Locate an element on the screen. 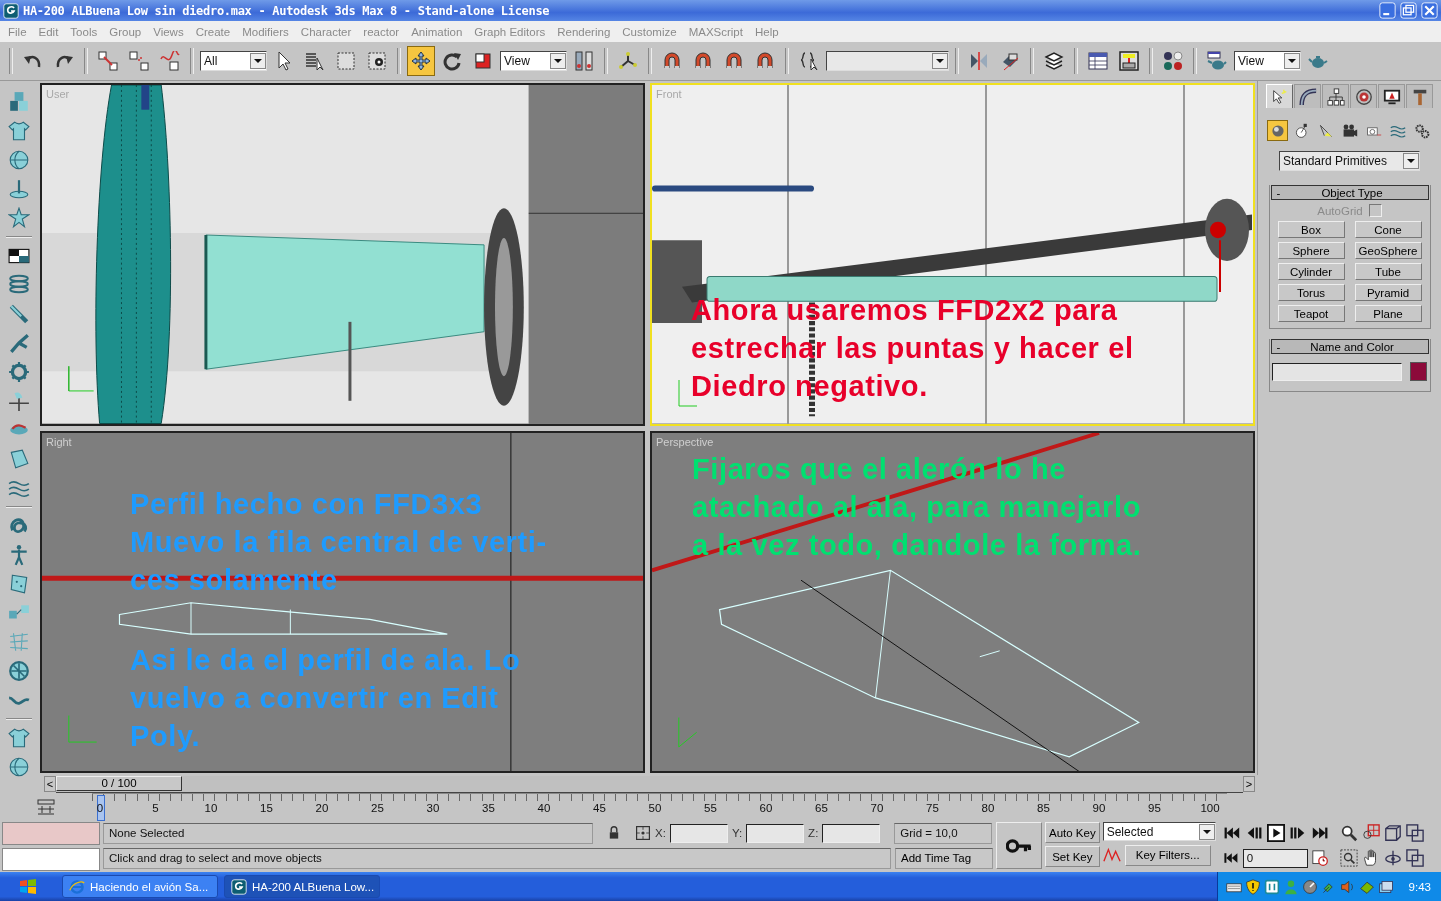 The height and width of the screenshot is (901, 1441). window-title: HA-200 ALBuena Low sin diedro.max - Autodesk 3ds Max 8 - Stand-alone License is located at coordinates (287, 10).